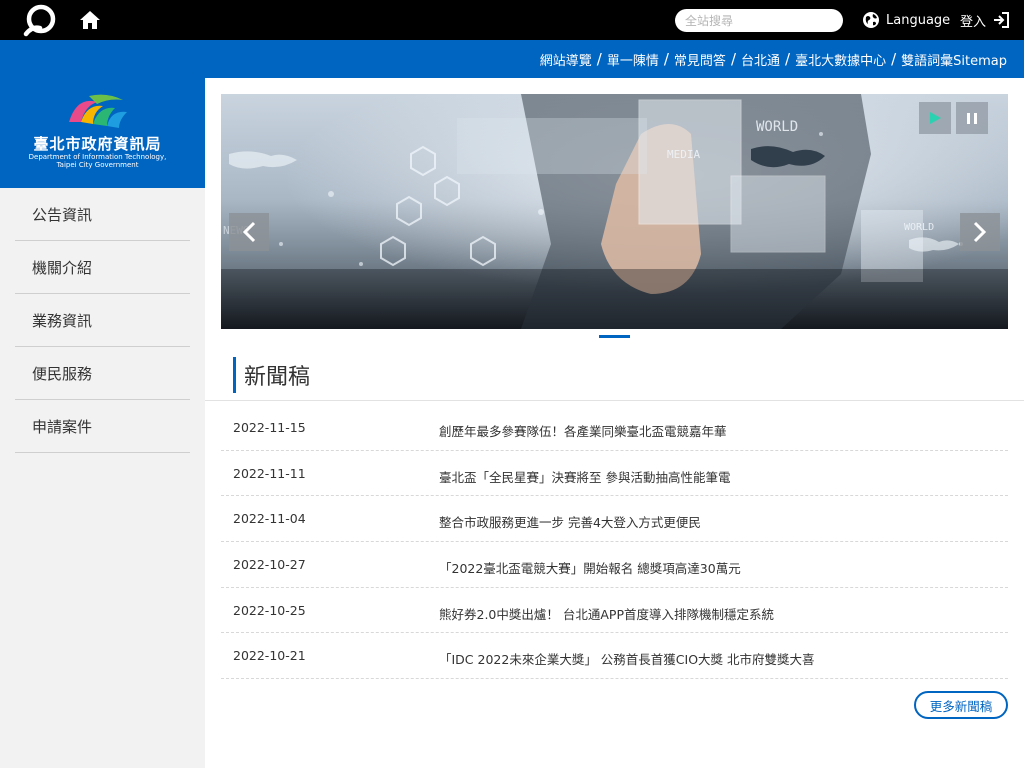 This screenshot has width=1024, height=768. Describe the element at coordinates (97, 157) in the screenshot. I see `department-name-en-line1: Department of Information Technology,` at that location.